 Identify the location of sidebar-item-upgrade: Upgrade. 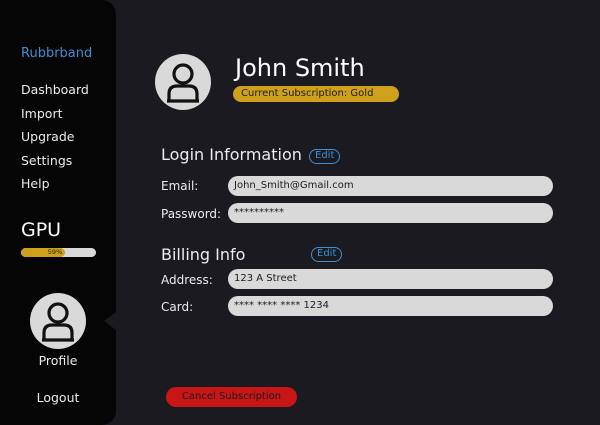
(55, 141).